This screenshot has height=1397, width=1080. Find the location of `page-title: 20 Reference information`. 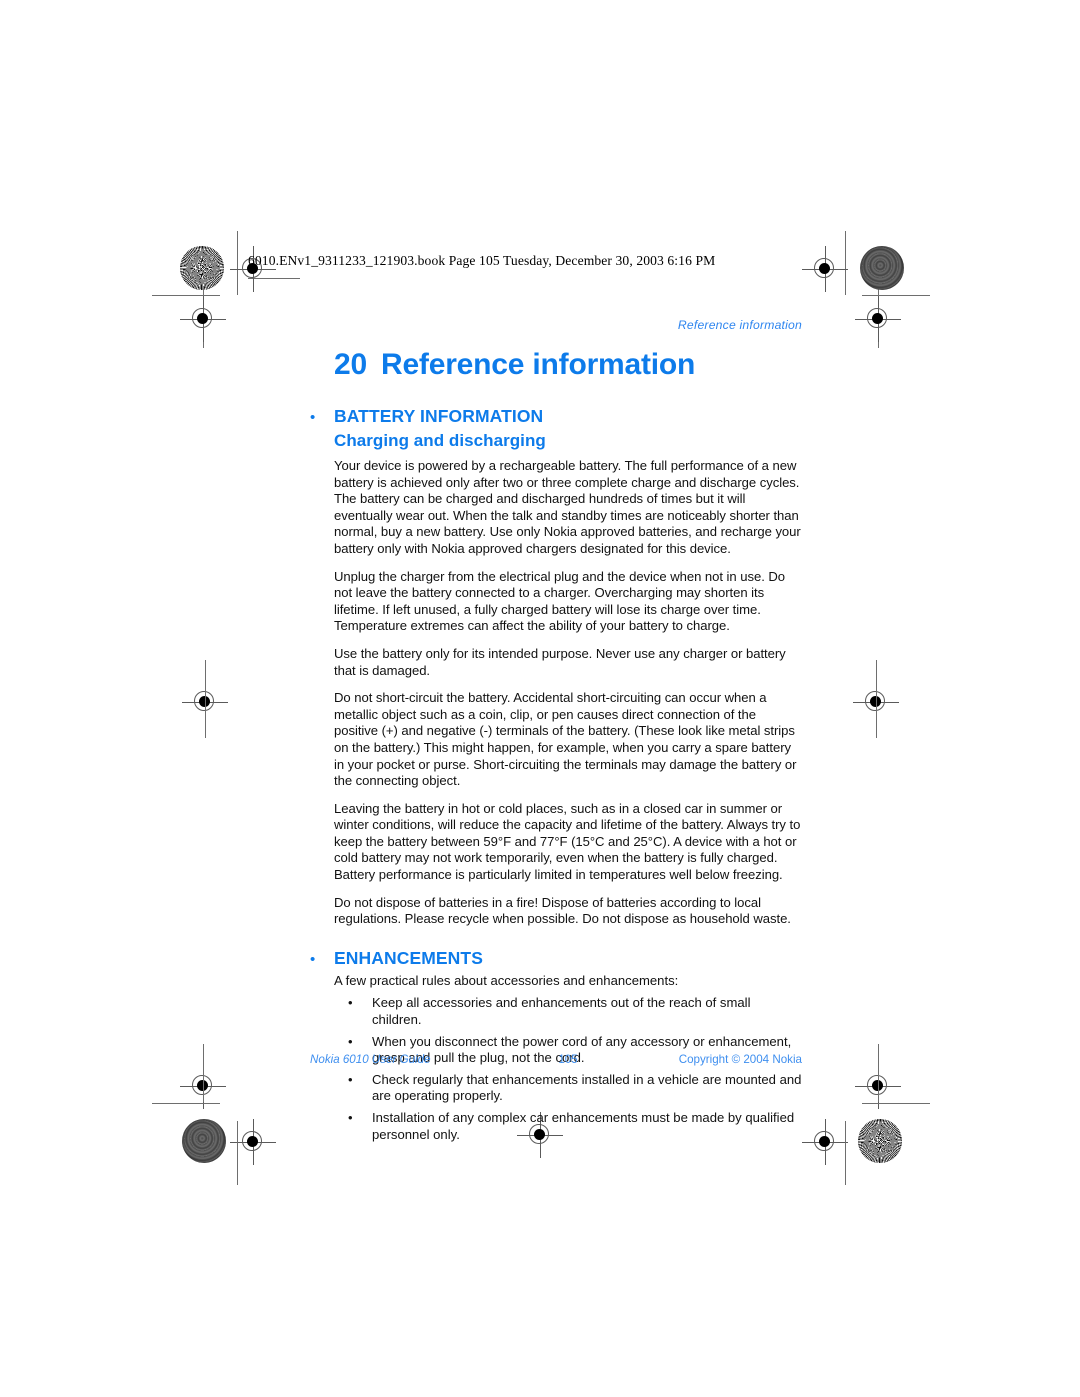

page-title: 20 Reference information is located at coordinates (568, 365).